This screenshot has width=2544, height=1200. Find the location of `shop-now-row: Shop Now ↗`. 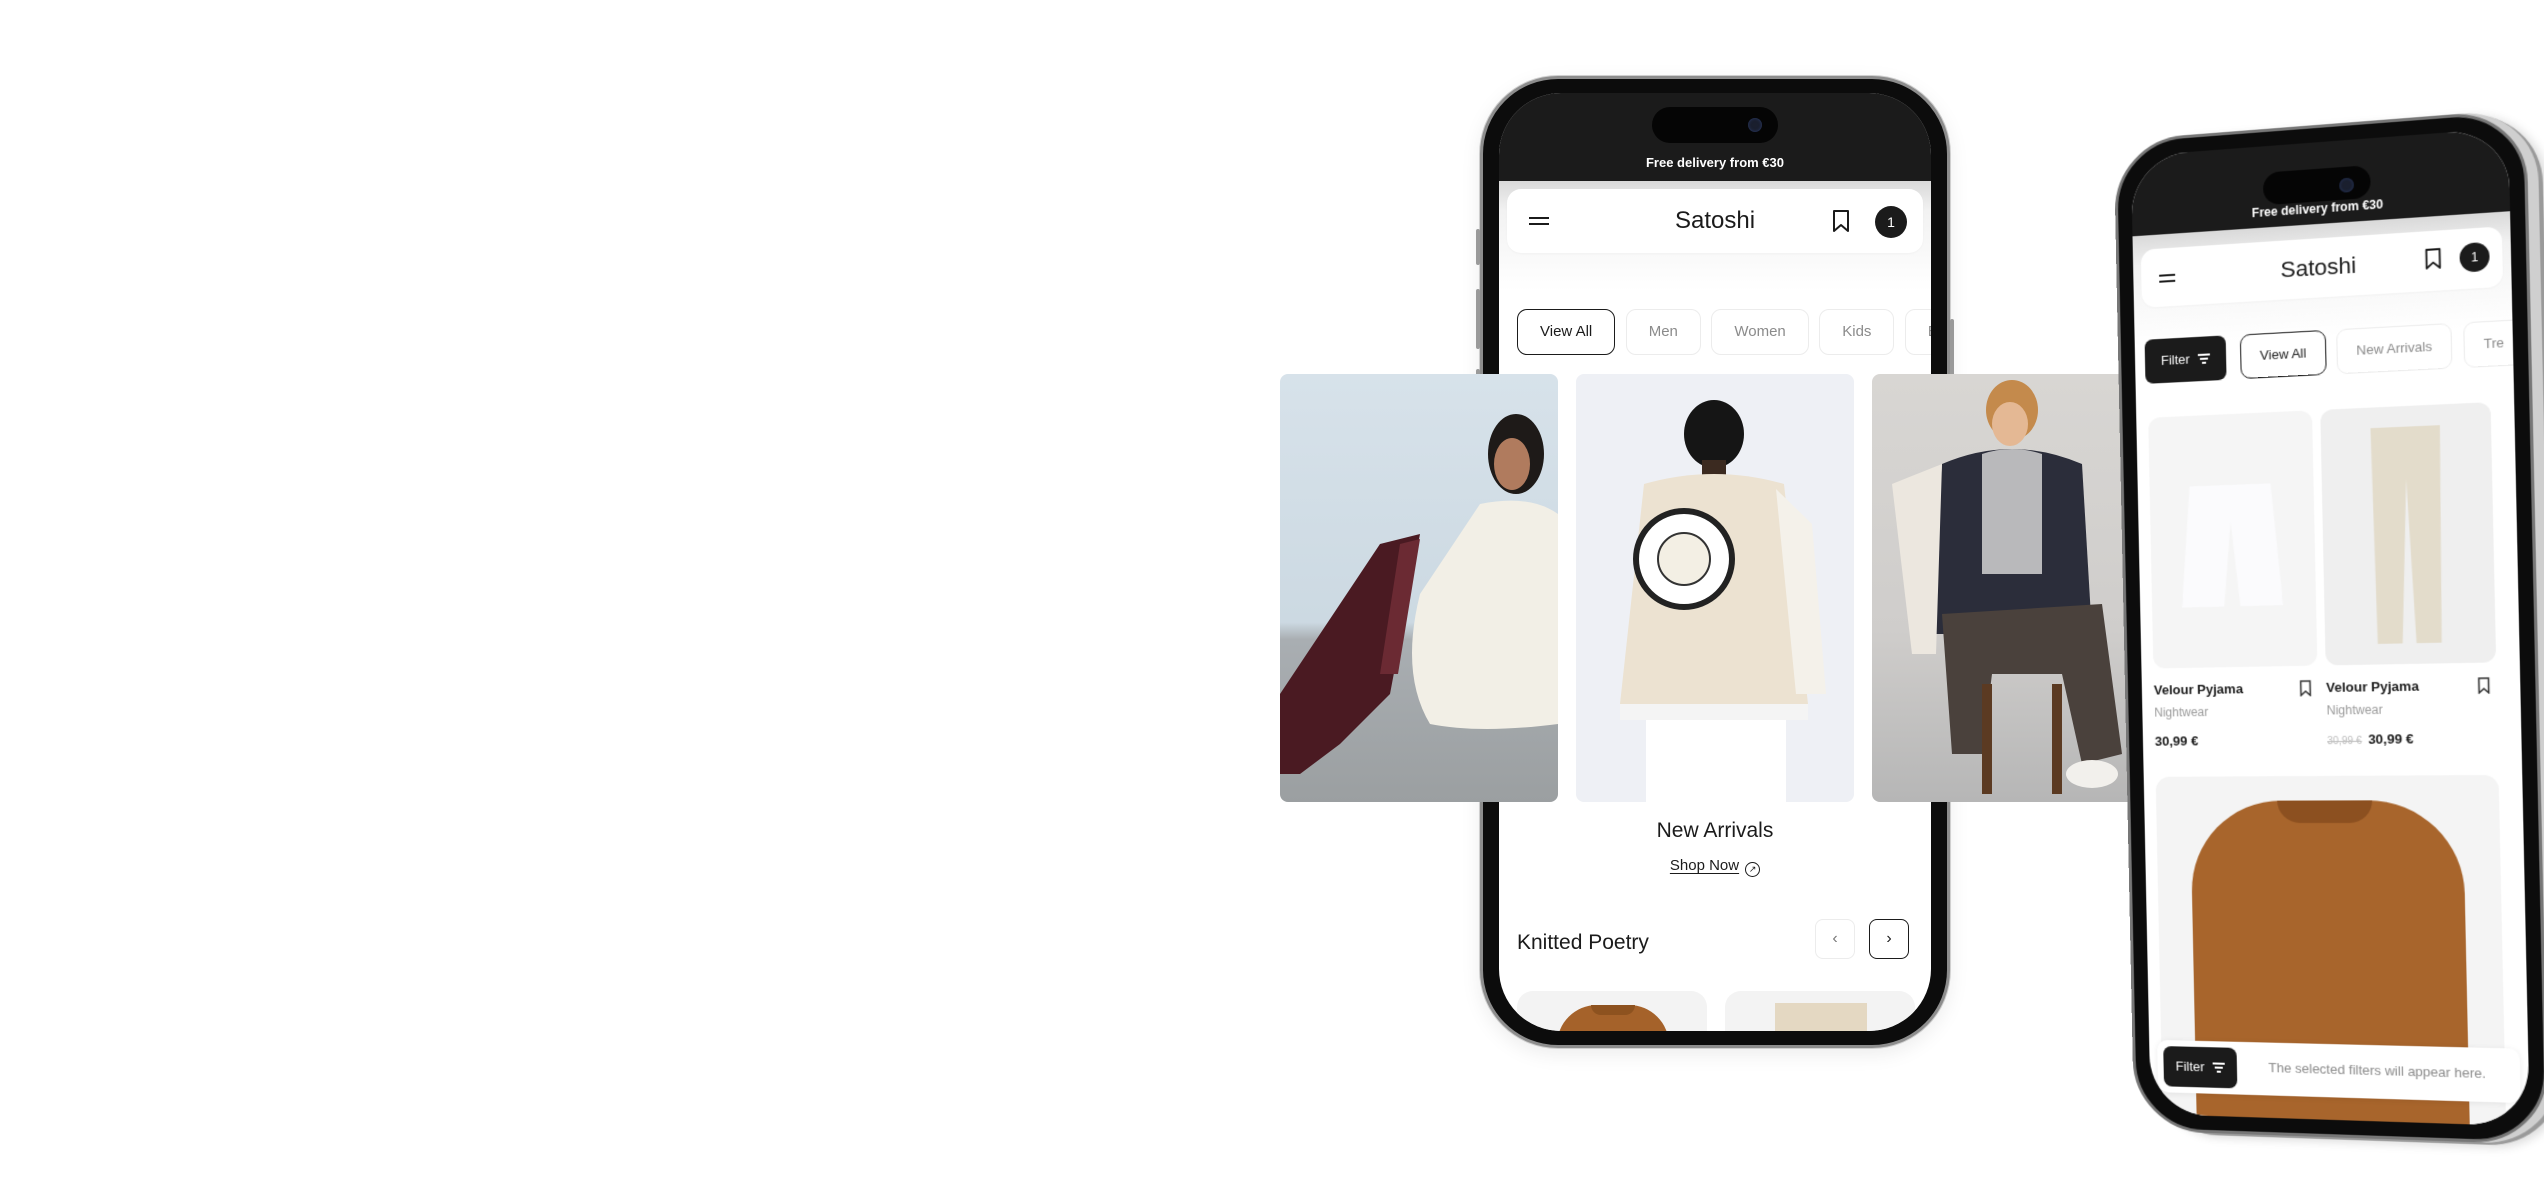

shop-now-row: Shop Now ↗ is located at coordinates (1715, 867).